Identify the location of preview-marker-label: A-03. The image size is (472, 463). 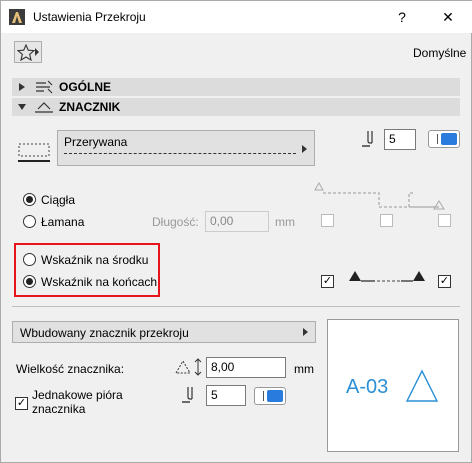
(367, 387).